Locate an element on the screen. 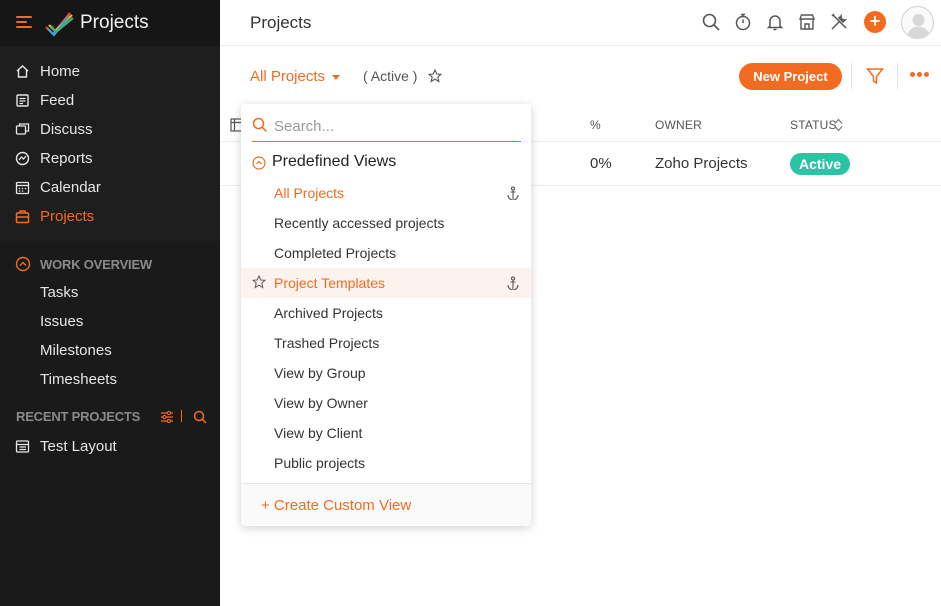 The image size is (941, 606). sidebar-item-label: Reports is located at coordinates (66, 158).